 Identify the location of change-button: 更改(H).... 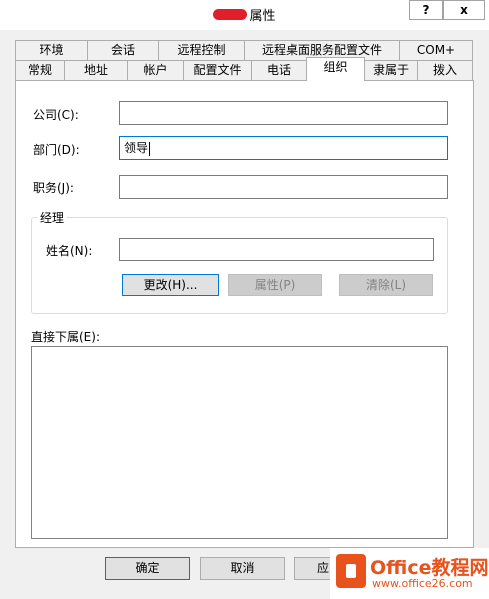
(170, 285).